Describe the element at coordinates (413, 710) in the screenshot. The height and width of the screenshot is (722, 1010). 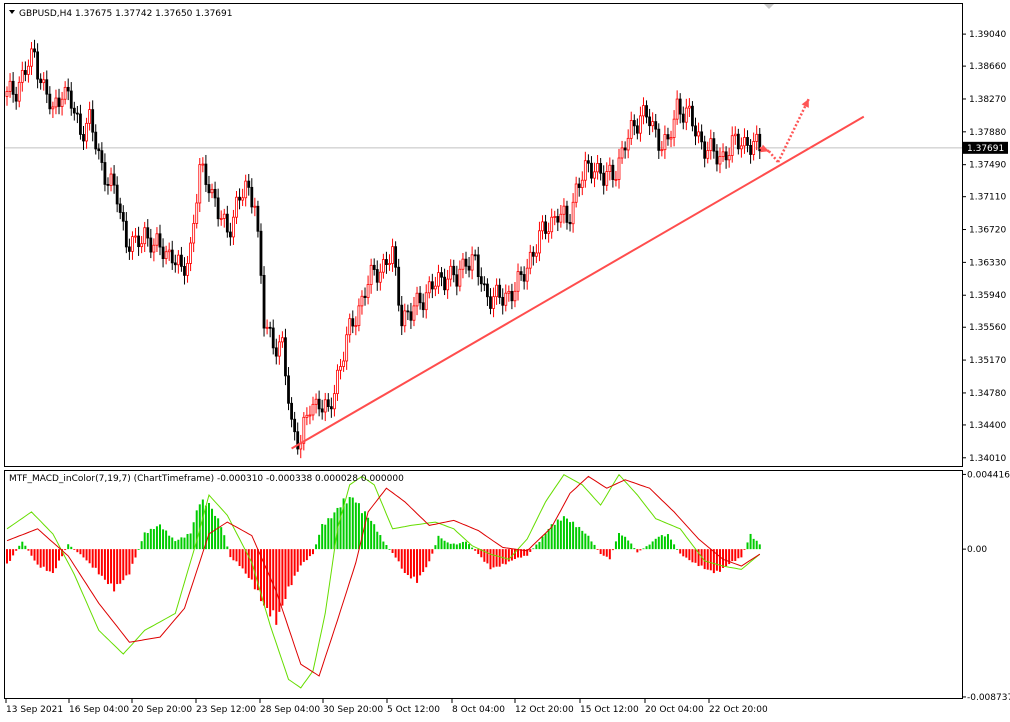
I see `time-tick-label: 5 Oct 12:00` at that location.